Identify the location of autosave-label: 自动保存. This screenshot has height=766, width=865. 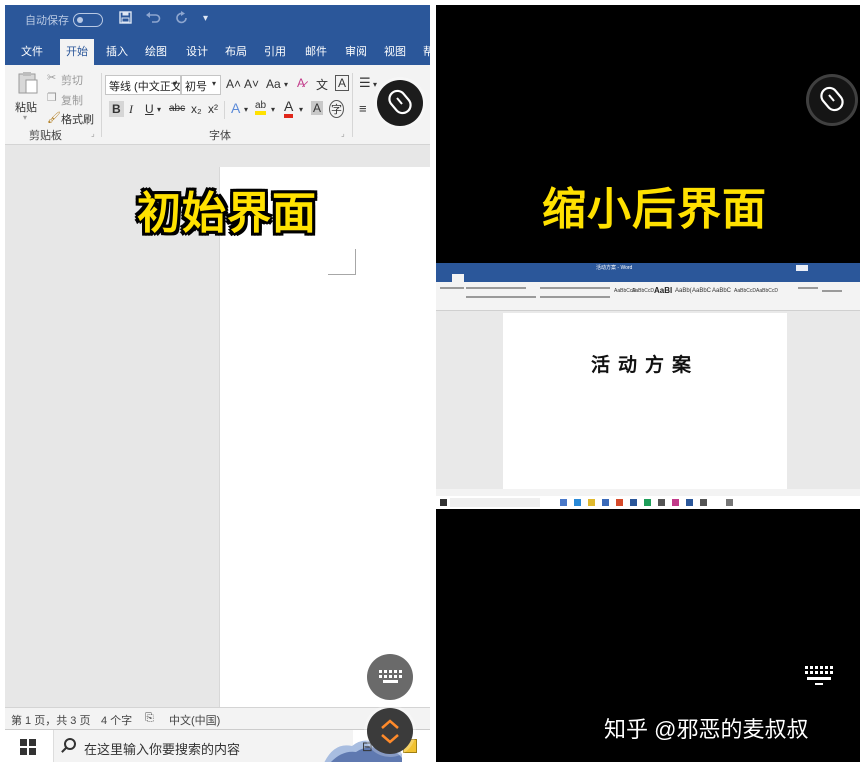
(47, 21).